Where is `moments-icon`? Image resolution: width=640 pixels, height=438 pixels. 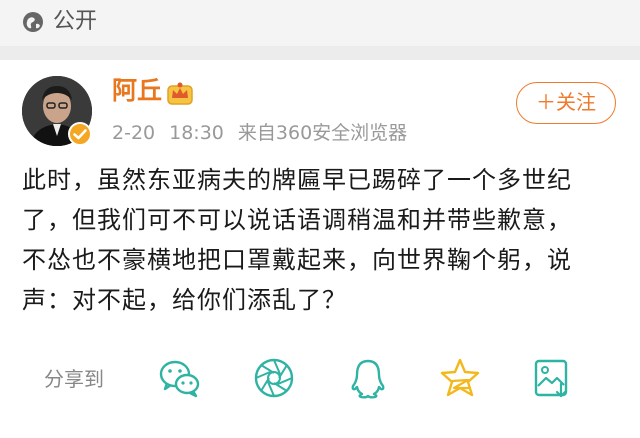
moments-icon is located at coordinates (274, 378).